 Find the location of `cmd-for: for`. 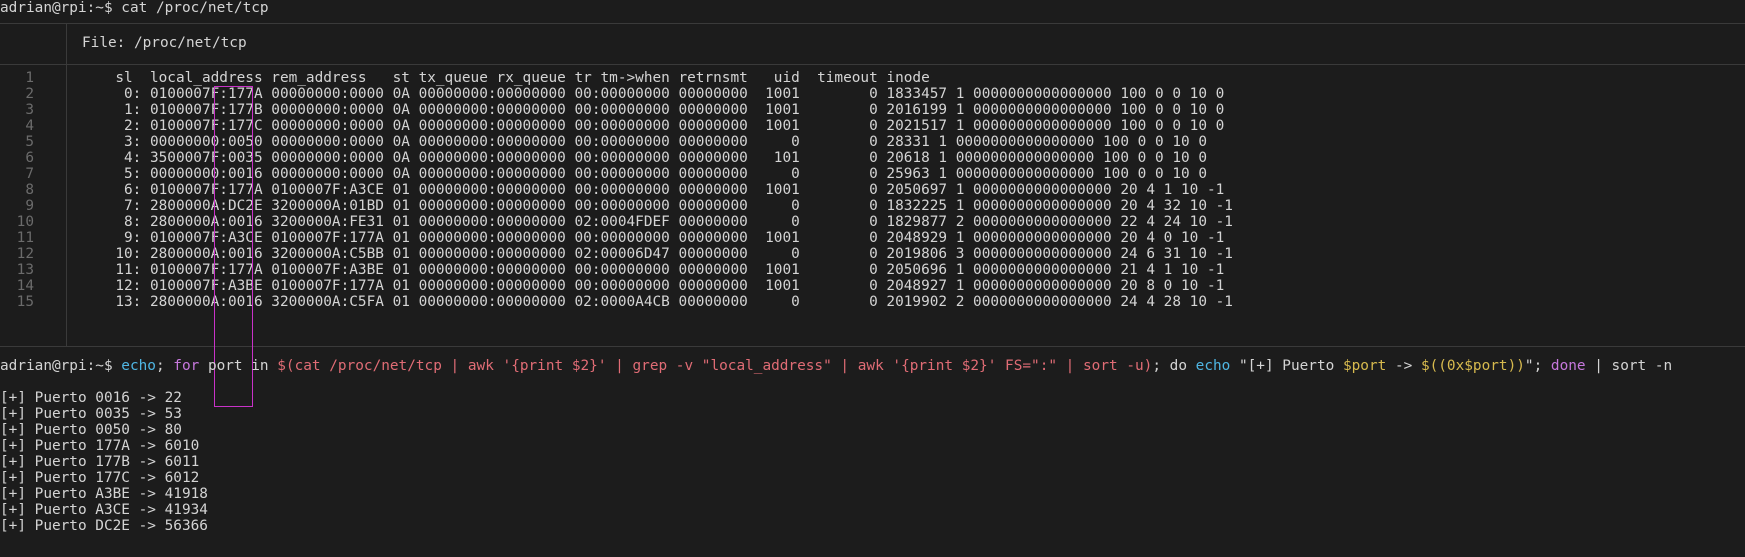

cmd-for: for is located at coordinates (186, 366).